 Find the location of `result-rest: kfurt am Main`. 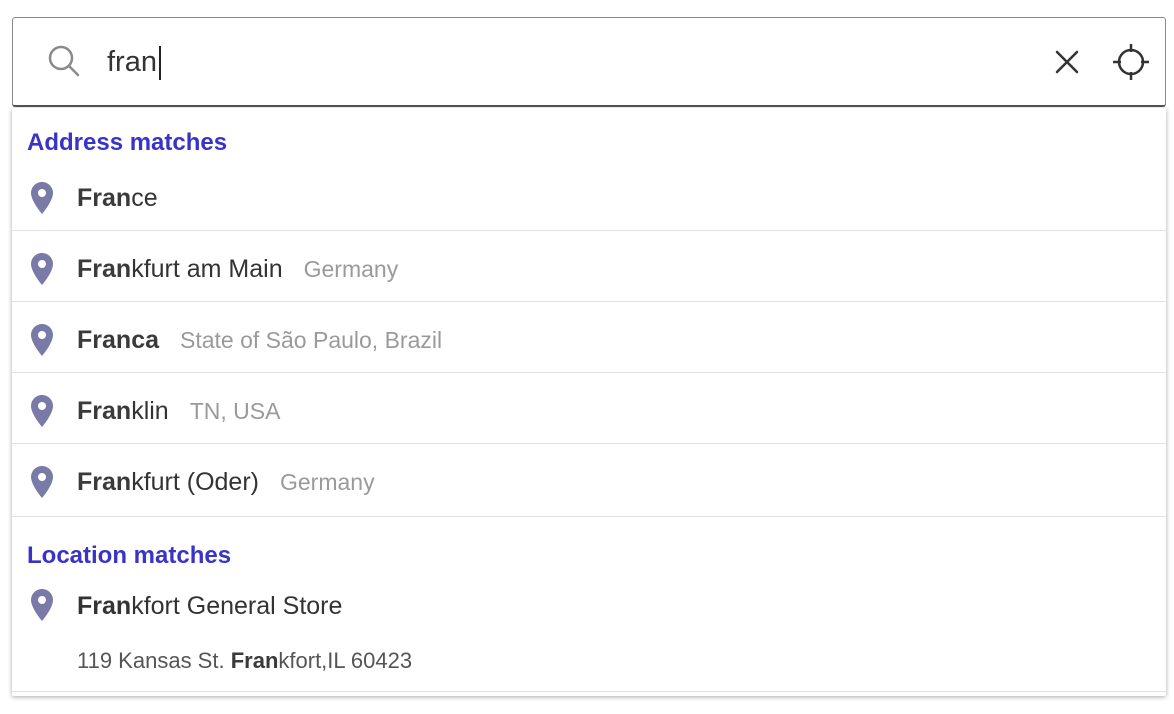

result-rest: kfurt am Main is located at coordinates (207, 269).